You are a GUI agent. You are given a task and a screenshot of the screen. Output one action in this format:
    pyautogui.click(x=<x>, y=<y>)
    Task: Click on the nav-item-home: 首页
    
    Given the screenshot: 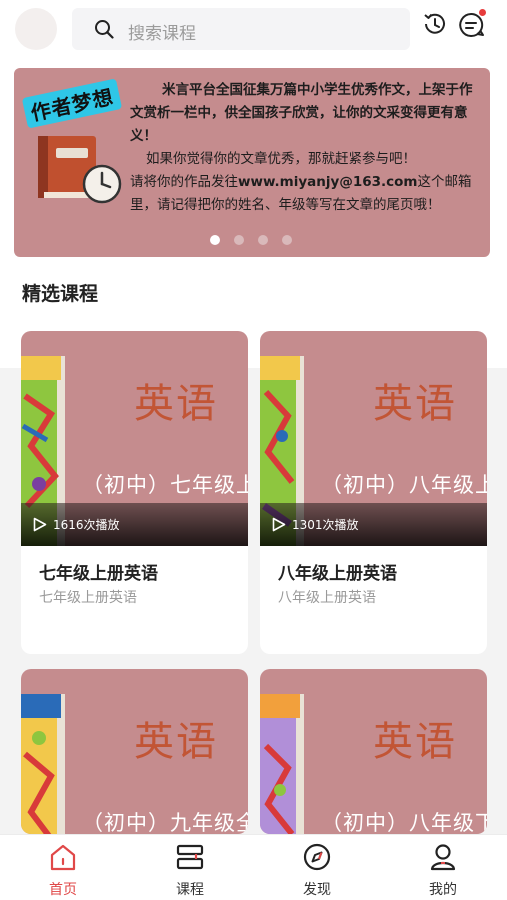 What is the action you would take?
    pyautogui.click(x=63, y=869)
    